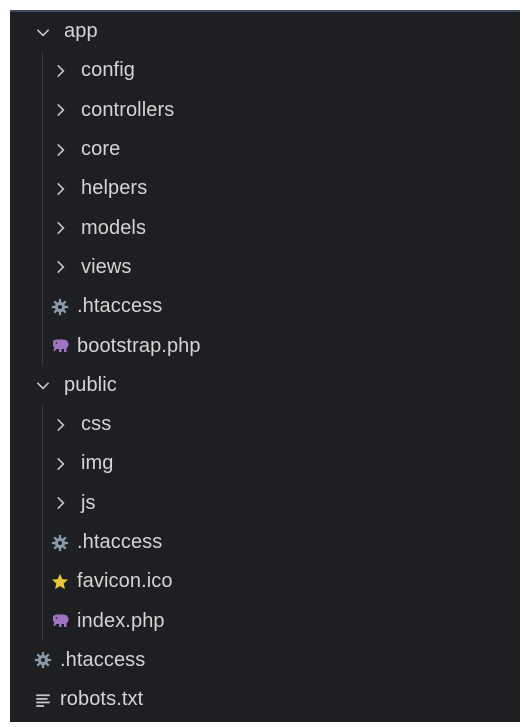 Image resolution: width=523 pixels, height=727 pixels. What do you see at coordinates (265, 189) in the screenshot?
I see `folder-item-helpers: helpers` at bounding box center [265, 189].